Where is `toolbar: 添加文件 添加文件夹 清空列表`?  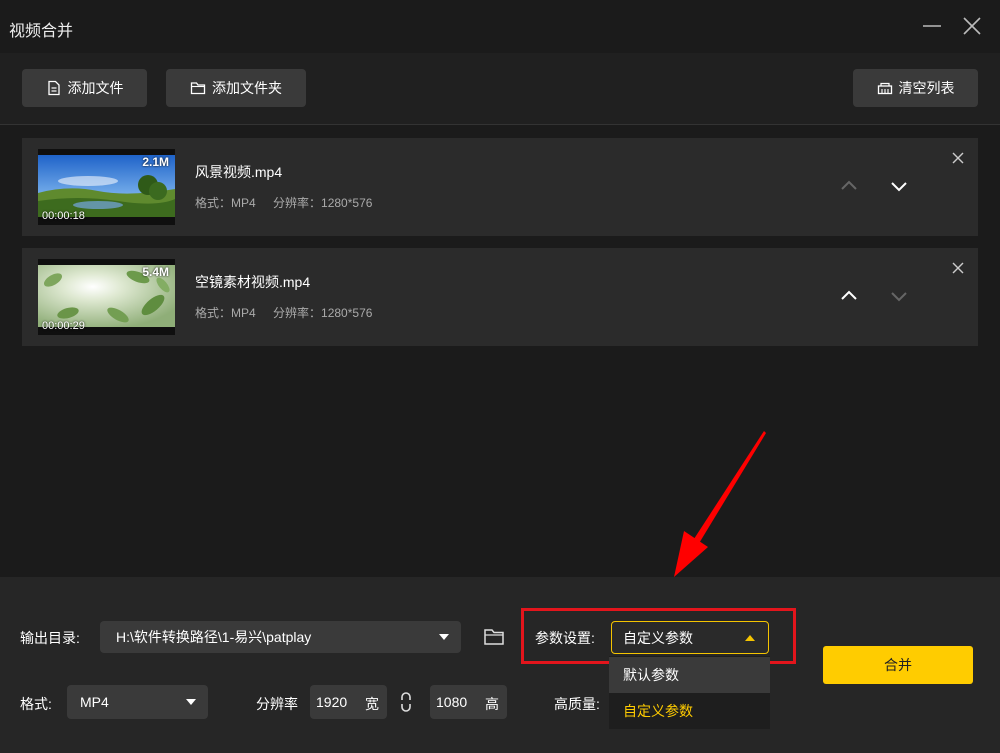
toolbar: 添加文件 添加文件夹 清空列表 is located at coordinates (500, 89).